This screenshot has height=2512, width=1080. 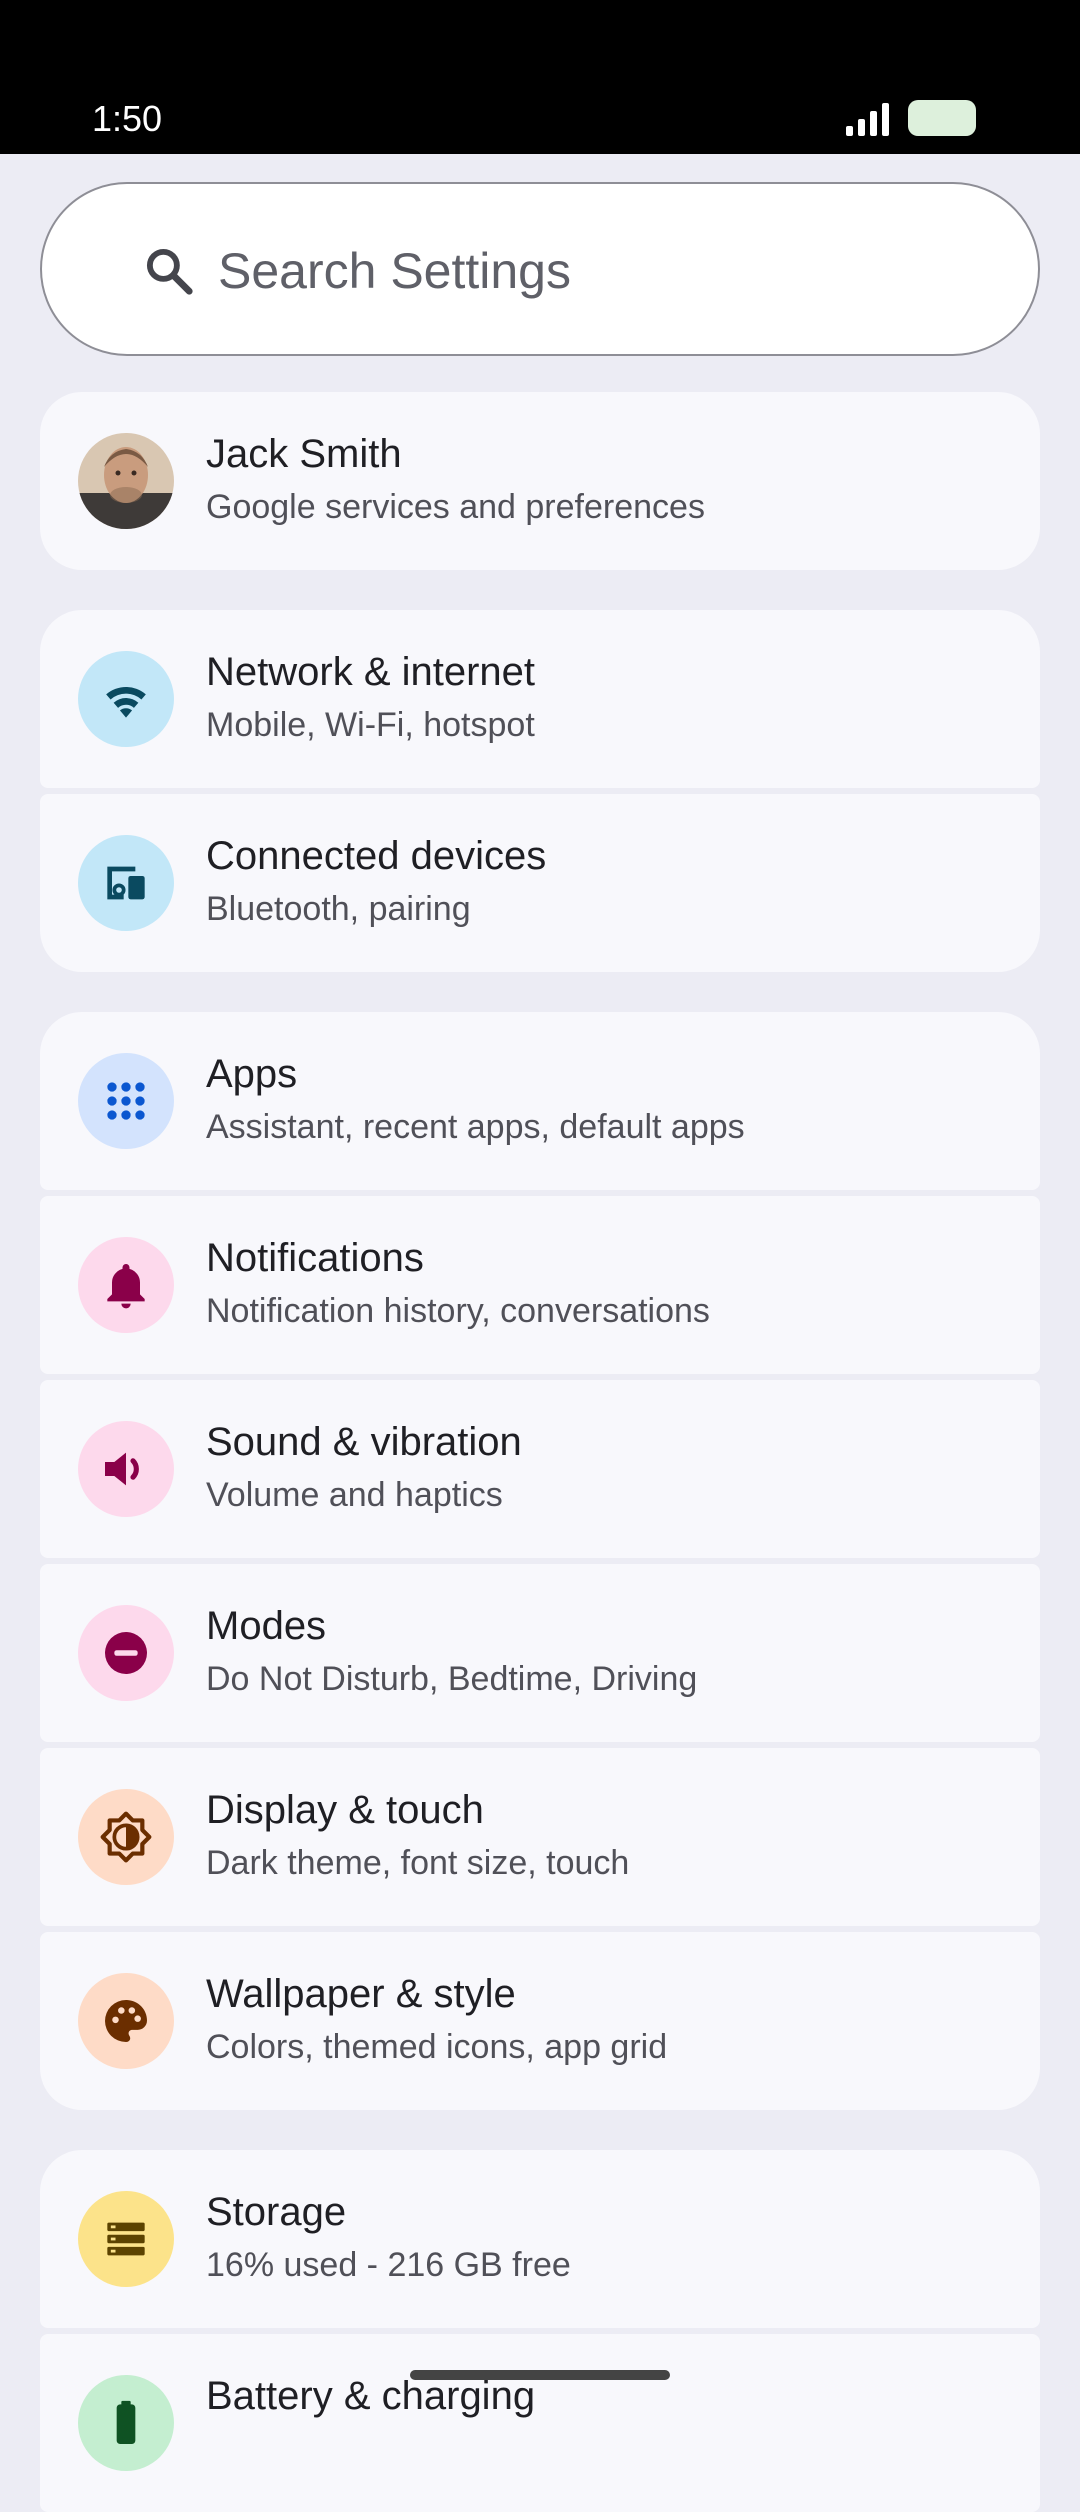 I want to click on item-subtitle: Notification history, conversations, so click(x=458, y=1311).